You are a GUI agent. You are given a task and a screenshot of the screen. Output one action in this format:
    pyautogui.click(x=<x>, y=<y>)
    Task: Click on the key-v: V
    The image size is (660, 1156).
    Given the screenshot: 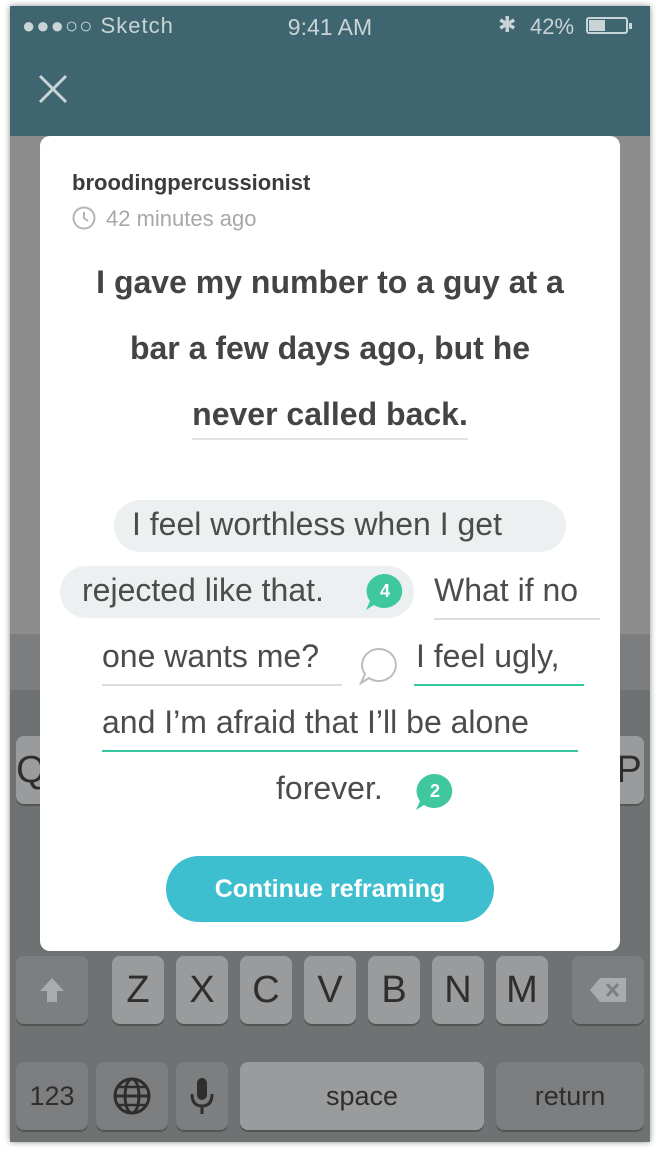 What is the action you would take?
    pyautogui.click(x=330, y=990)
    